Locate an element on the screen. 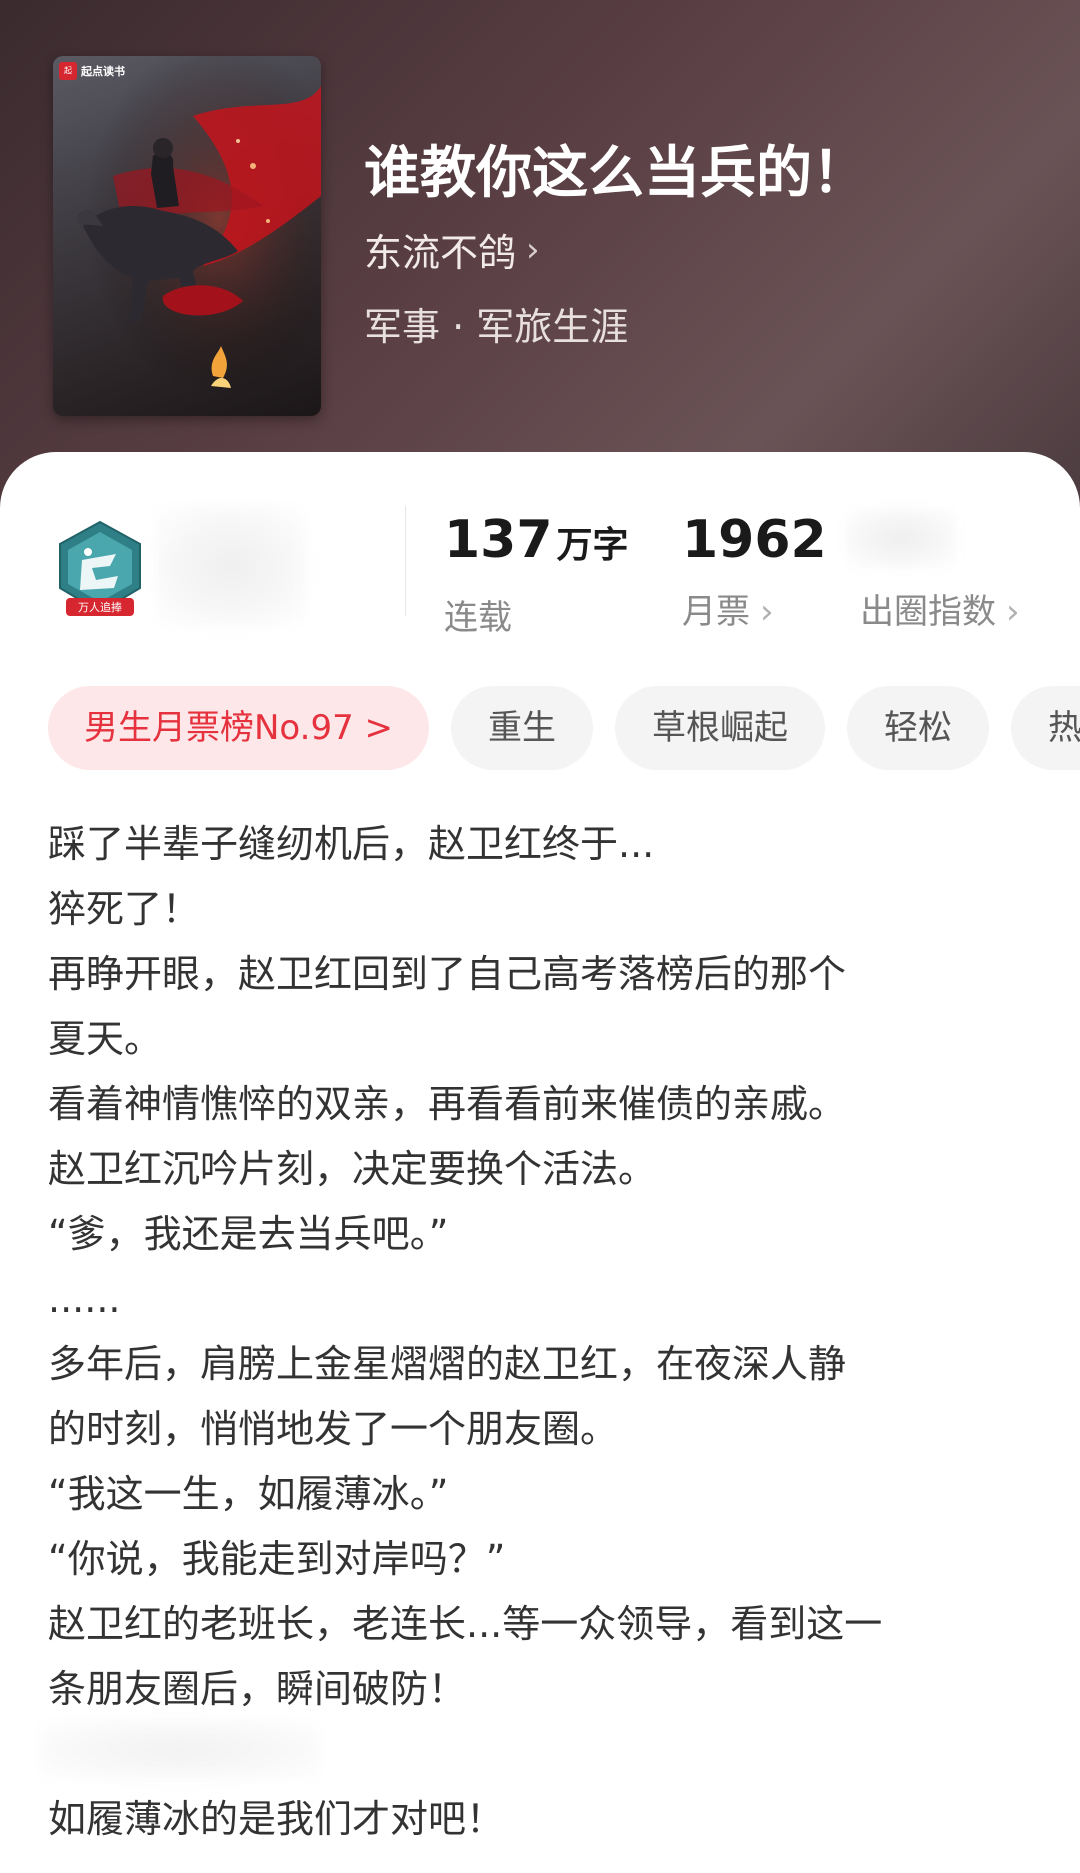 The height and width of the screenshot is (1873, 1080). stat-words-value: 137 万字 is located at coordinates (536, 540).